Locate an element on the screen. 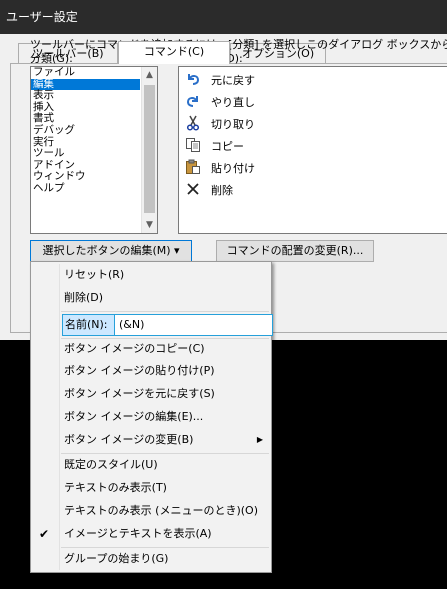 This screenshot has width=447, height=589. tab-commands: コマンド(C) is located at coordinates (174, 52).